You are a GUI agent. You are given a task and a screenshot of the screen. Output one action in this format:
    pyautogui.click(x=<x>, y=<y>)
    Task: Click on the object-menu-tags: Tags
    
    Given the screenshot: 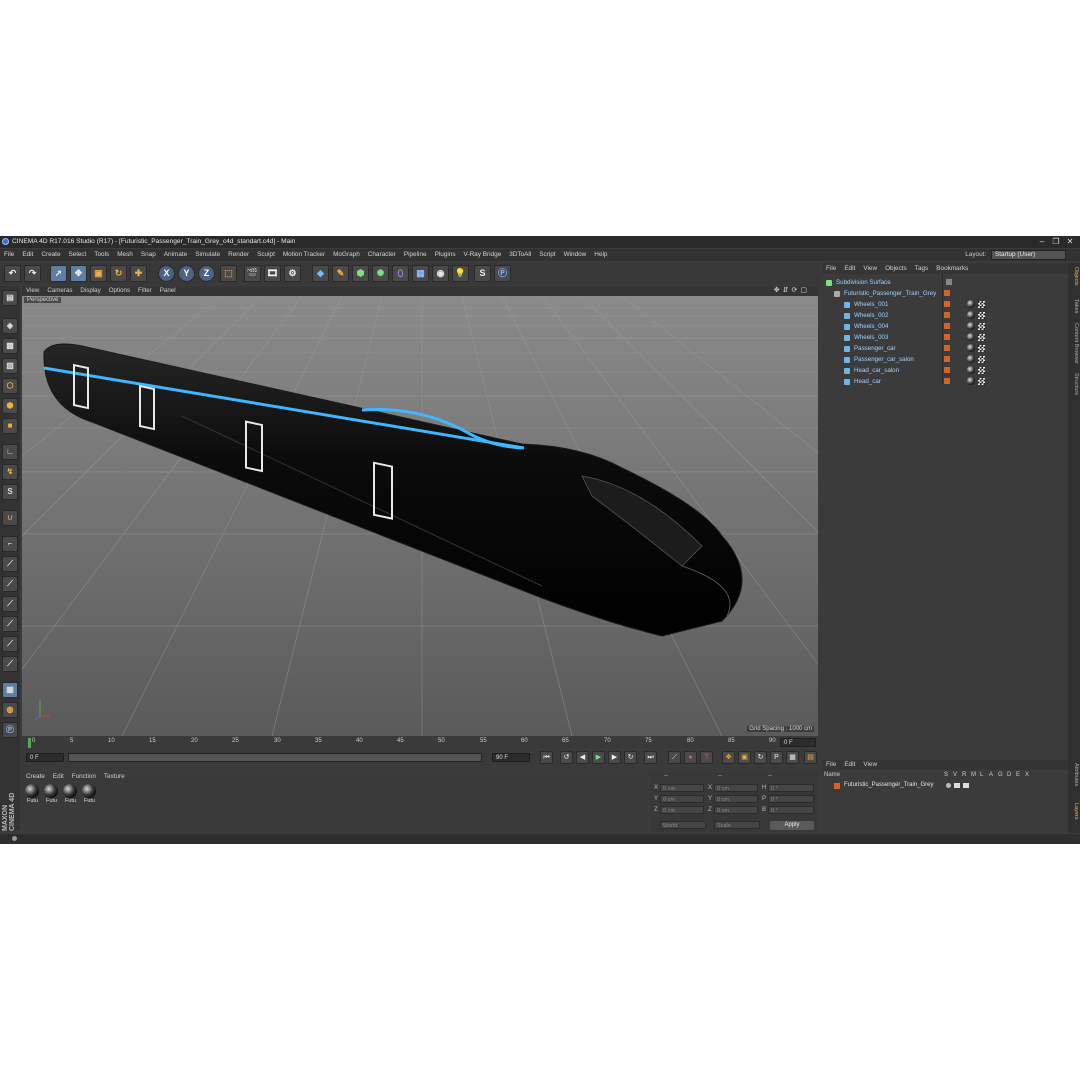 What is the action you would take?
    pyautogui.click(x=922, y=268)
    